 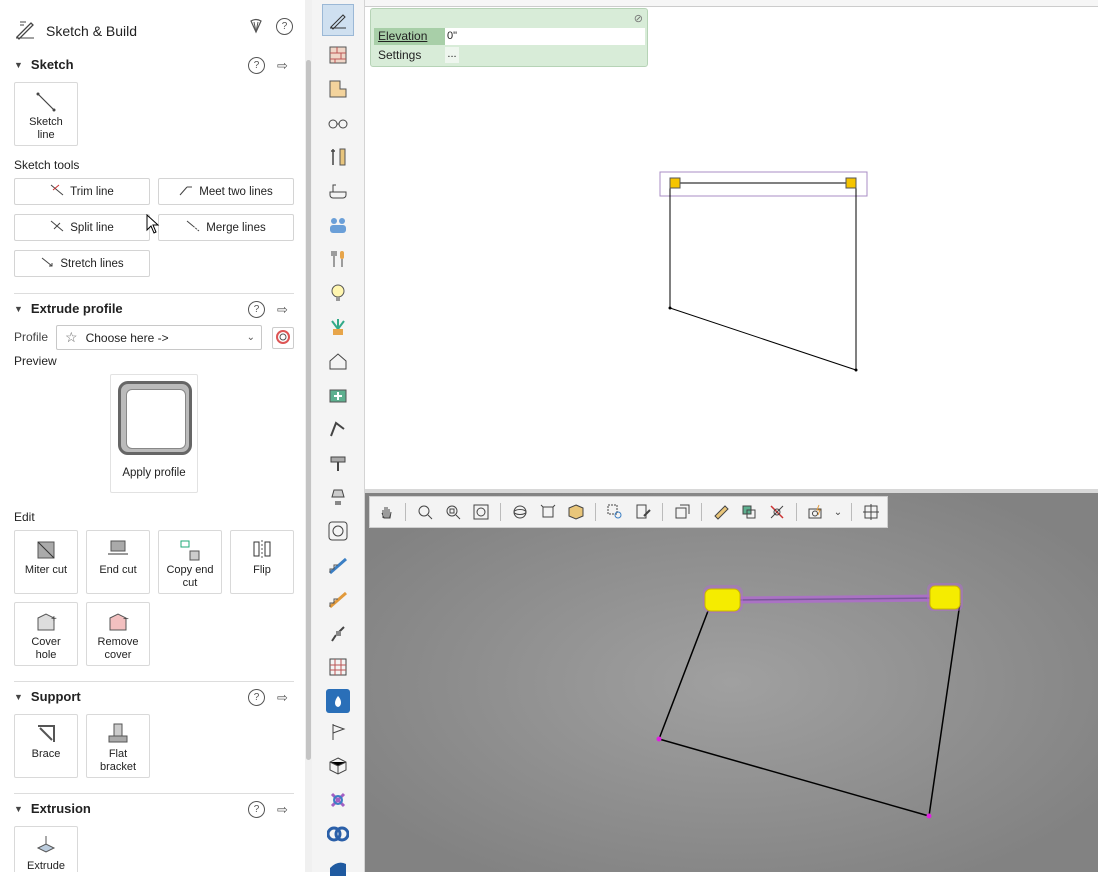 I want to click on zoom-icon, so click(x=425, y=512).